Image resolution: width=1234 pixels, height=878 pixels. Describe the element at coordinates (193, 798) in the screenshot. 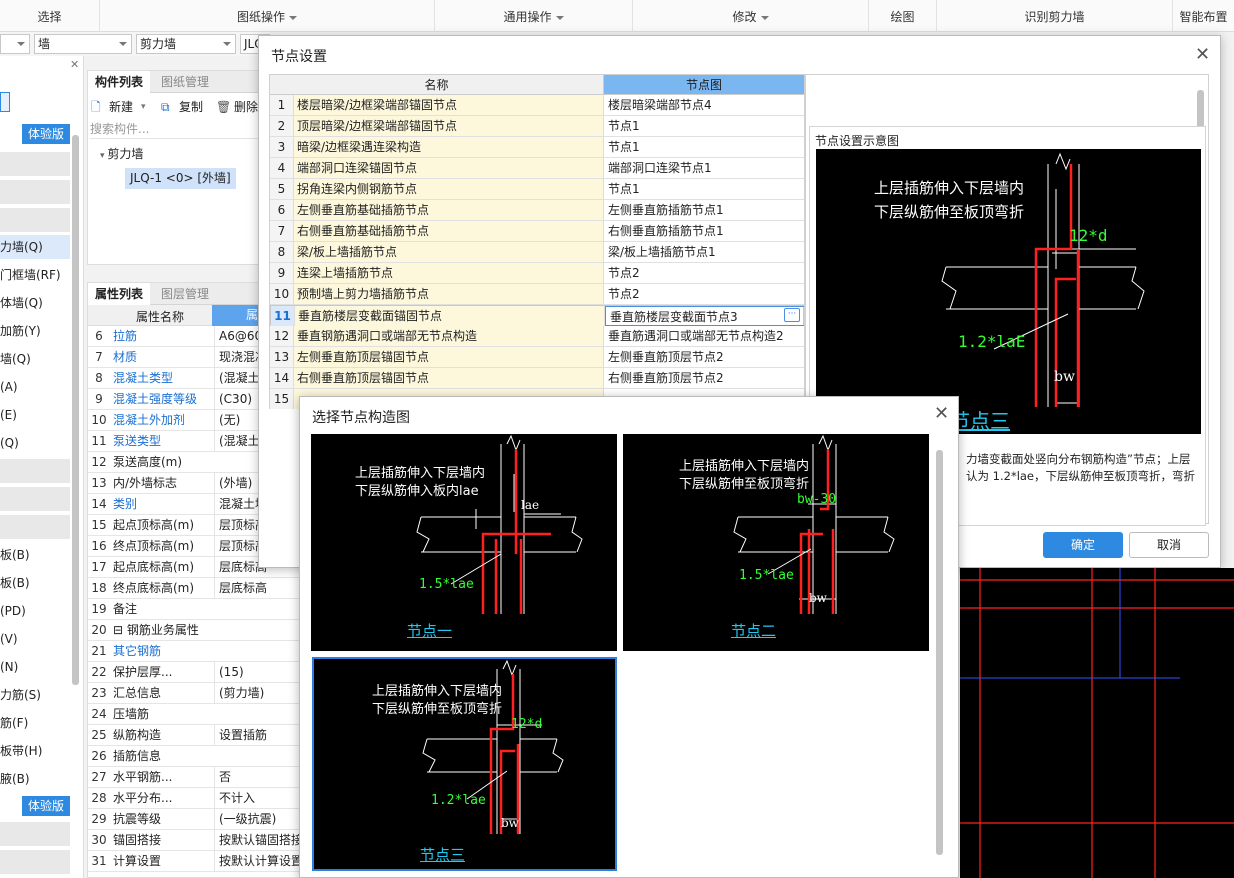

I see `property-row: 28 水平分布... 不计入` at that location.